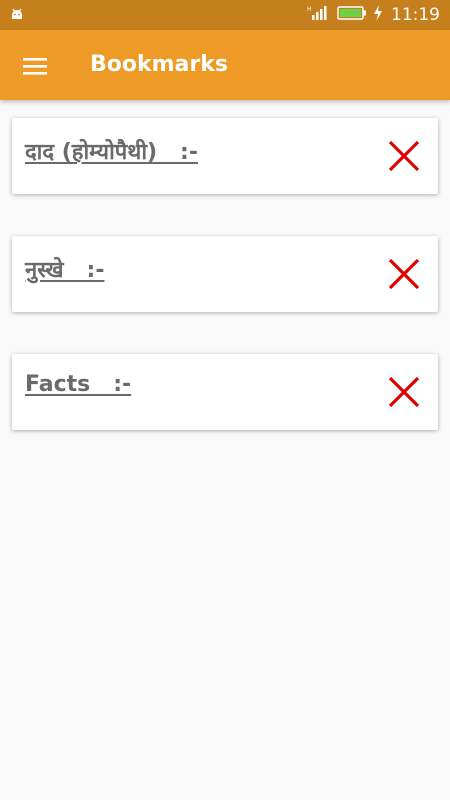 The width and height of the screenshot is (450, 800). What do you see at coordinates (415, 15) in the screenshot?
I see `status-time: 11:19` at bounding box center [415, 15].